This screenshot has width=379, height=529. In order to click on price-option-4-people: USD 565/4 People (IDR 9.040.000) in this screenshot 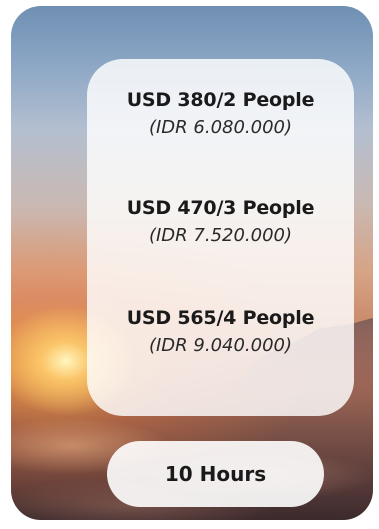, I will do `click(220, 332)`.